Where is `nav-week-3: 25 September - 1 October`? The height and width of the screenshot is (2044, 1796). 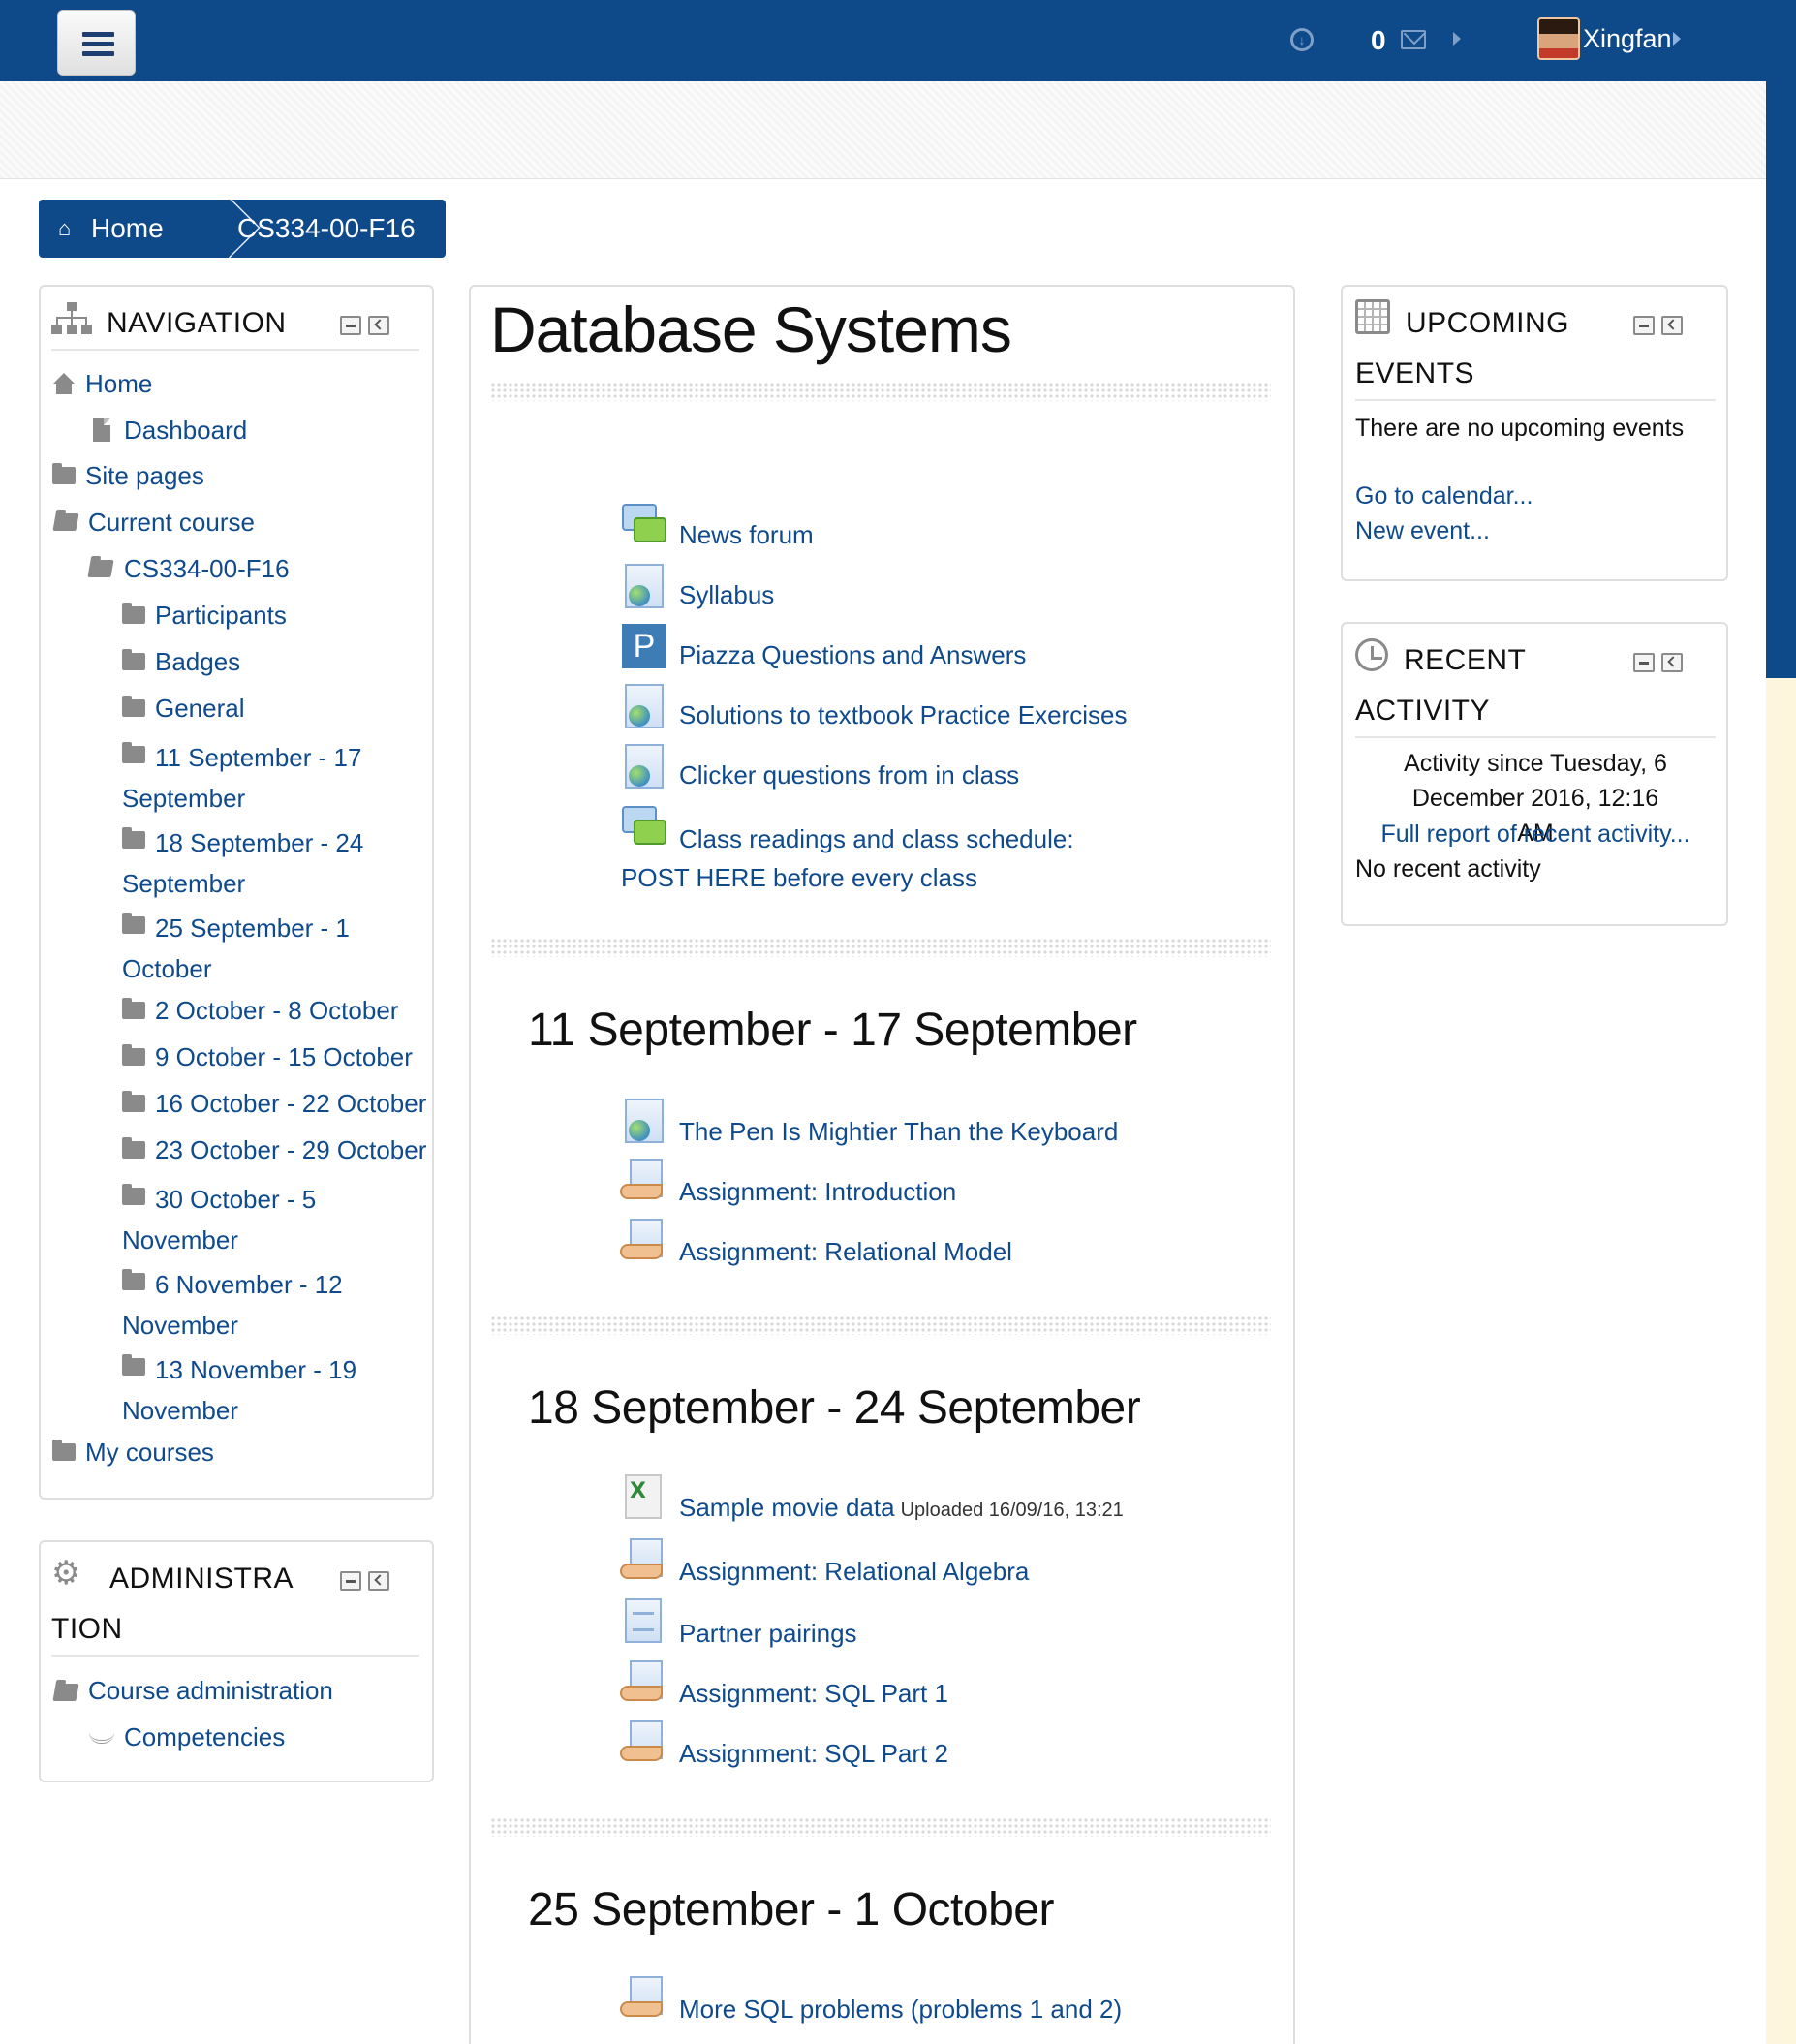
nav-week-3: 25 September - 1 October is located at coordinates (248, 948).